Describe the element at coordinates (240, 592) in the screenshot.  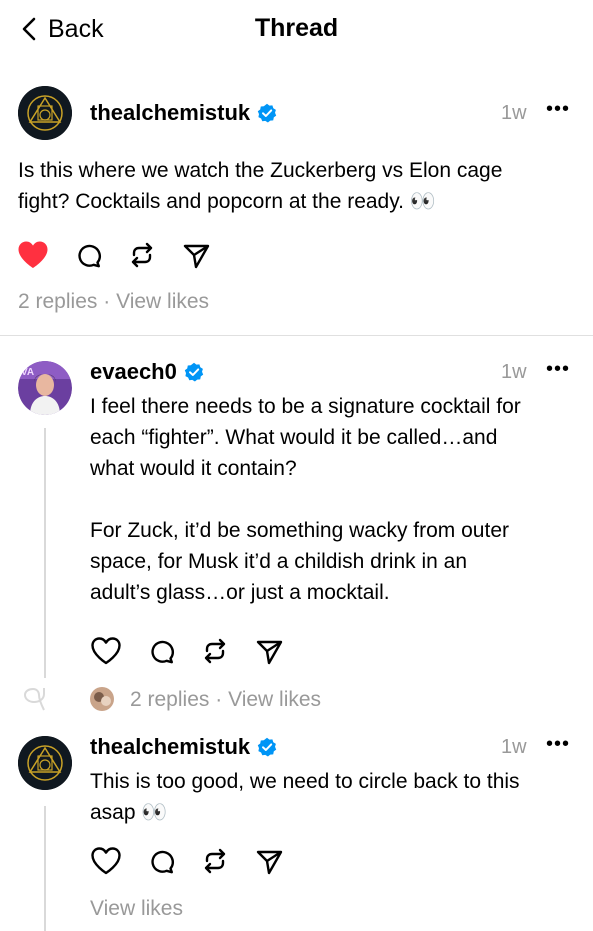
I see `reply-text-line: adult’s glass…or just a mocktail.` at that location.